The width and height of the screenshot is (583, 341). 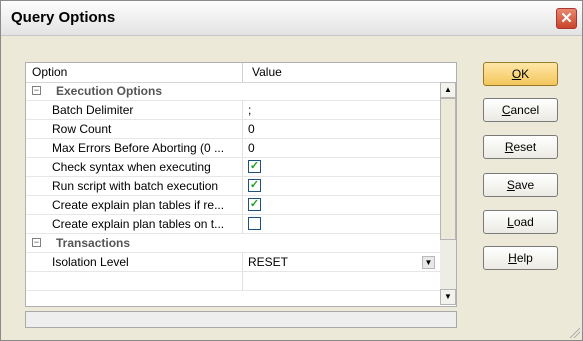 I want to click on scroll-down-icon: ▼, so click(x=448, y=297).